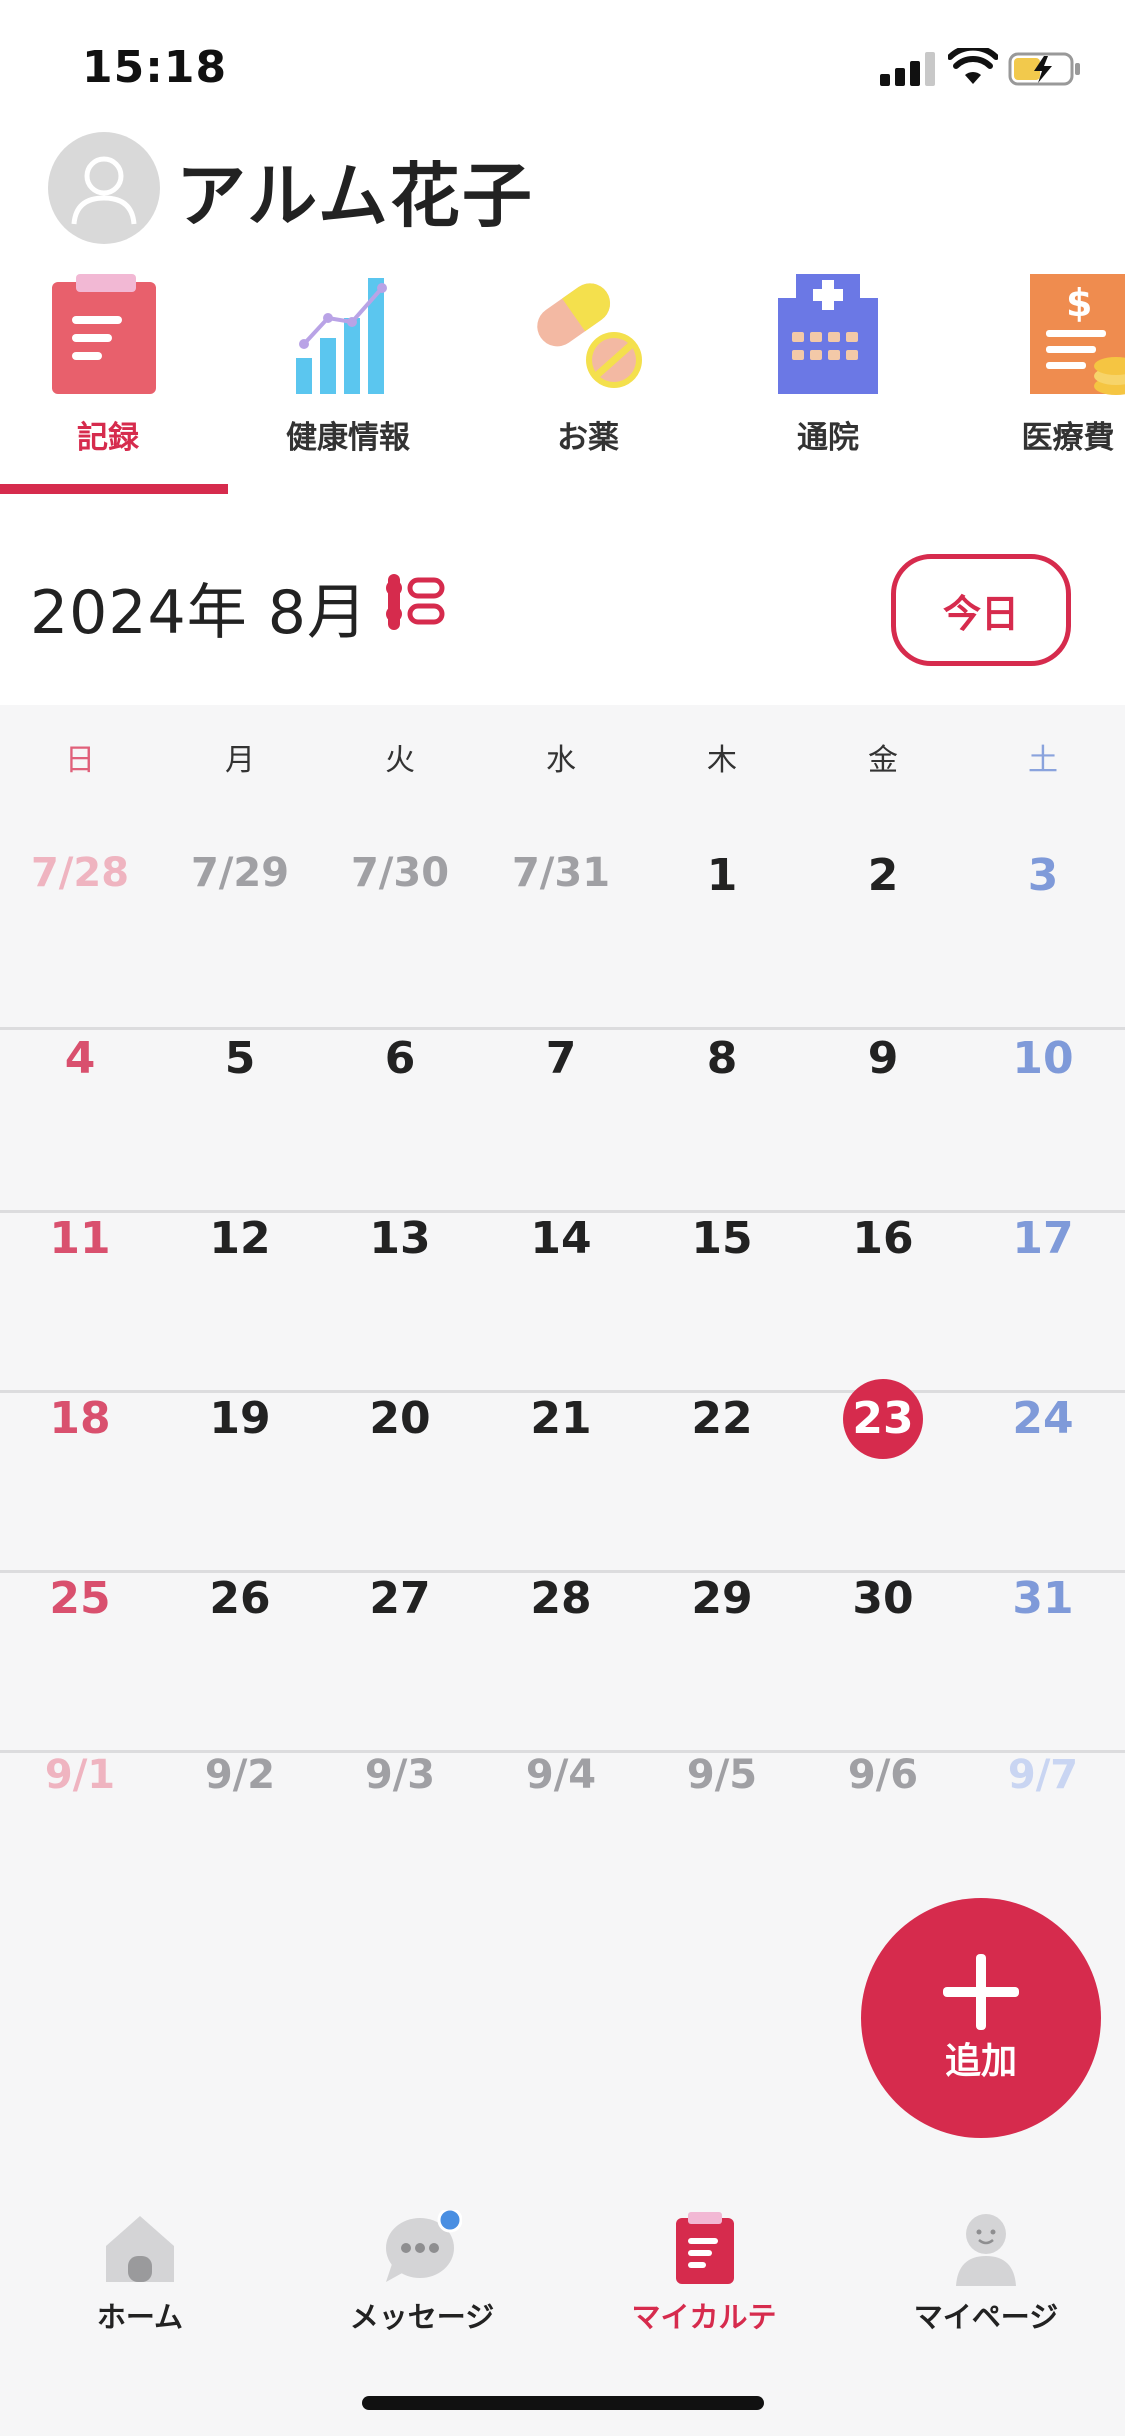 The image size is (1125, 2436). I want to click on today-button: 今日, so click(981, 610).